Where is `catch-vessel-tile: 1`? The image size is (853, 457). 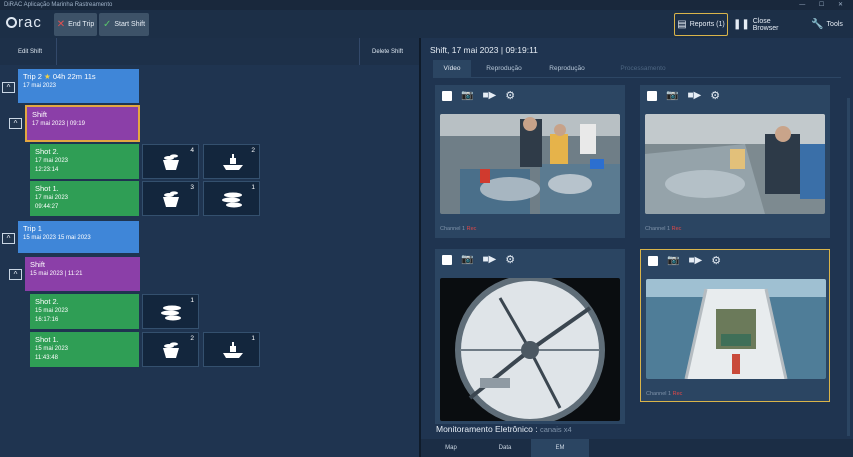
catch-vessel-tile: 1 is located at coordinates (231, 349).